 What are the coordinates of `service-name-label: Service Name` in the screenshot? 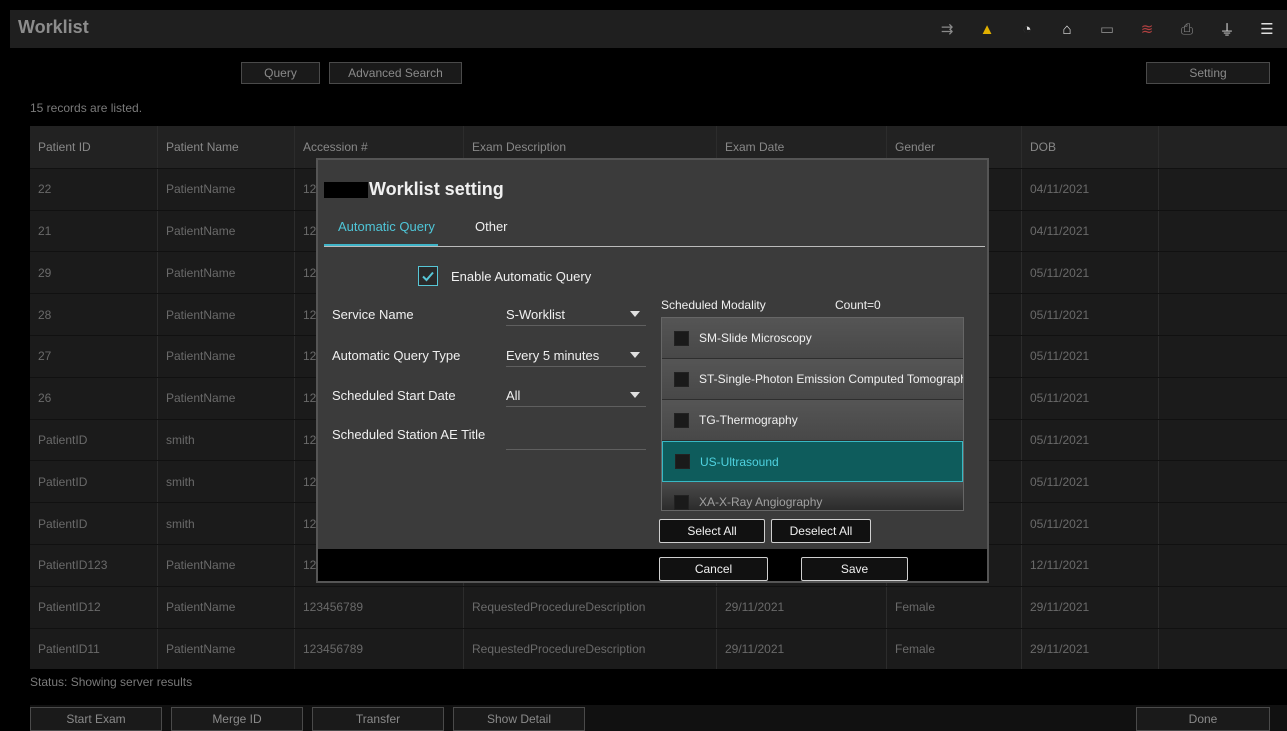 It's located at (373, 314).